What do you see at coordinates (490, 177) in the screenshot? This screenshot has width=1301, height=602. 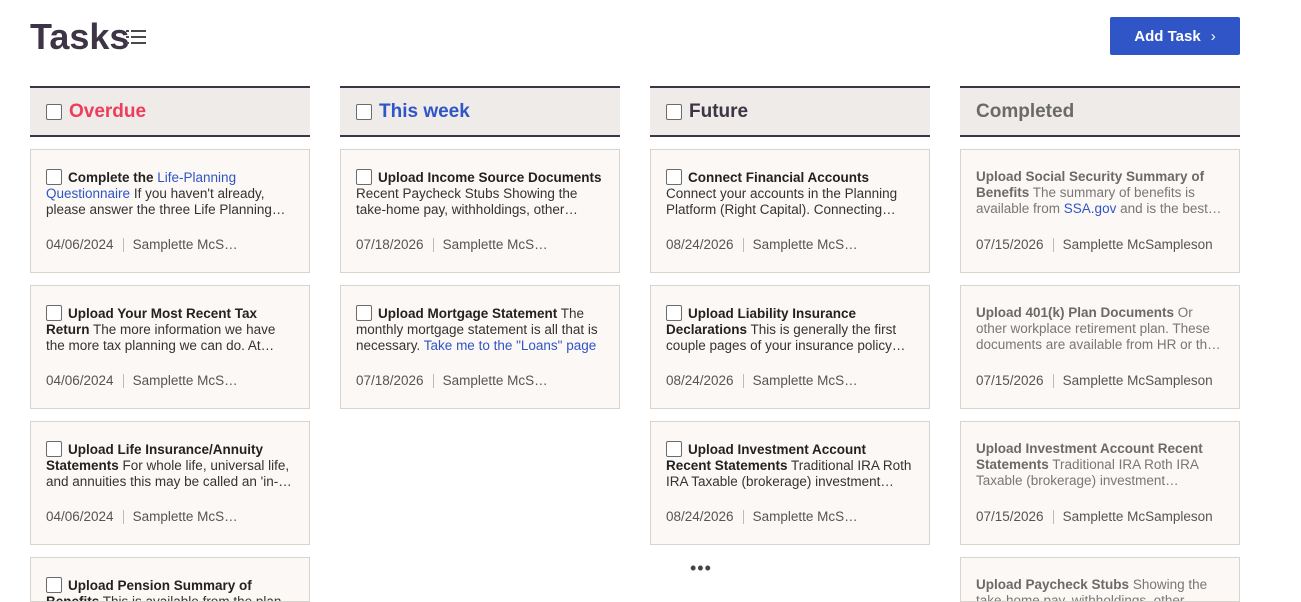 I see `task-title: Upload Income Source Documents` at bounding box center [490, 177].